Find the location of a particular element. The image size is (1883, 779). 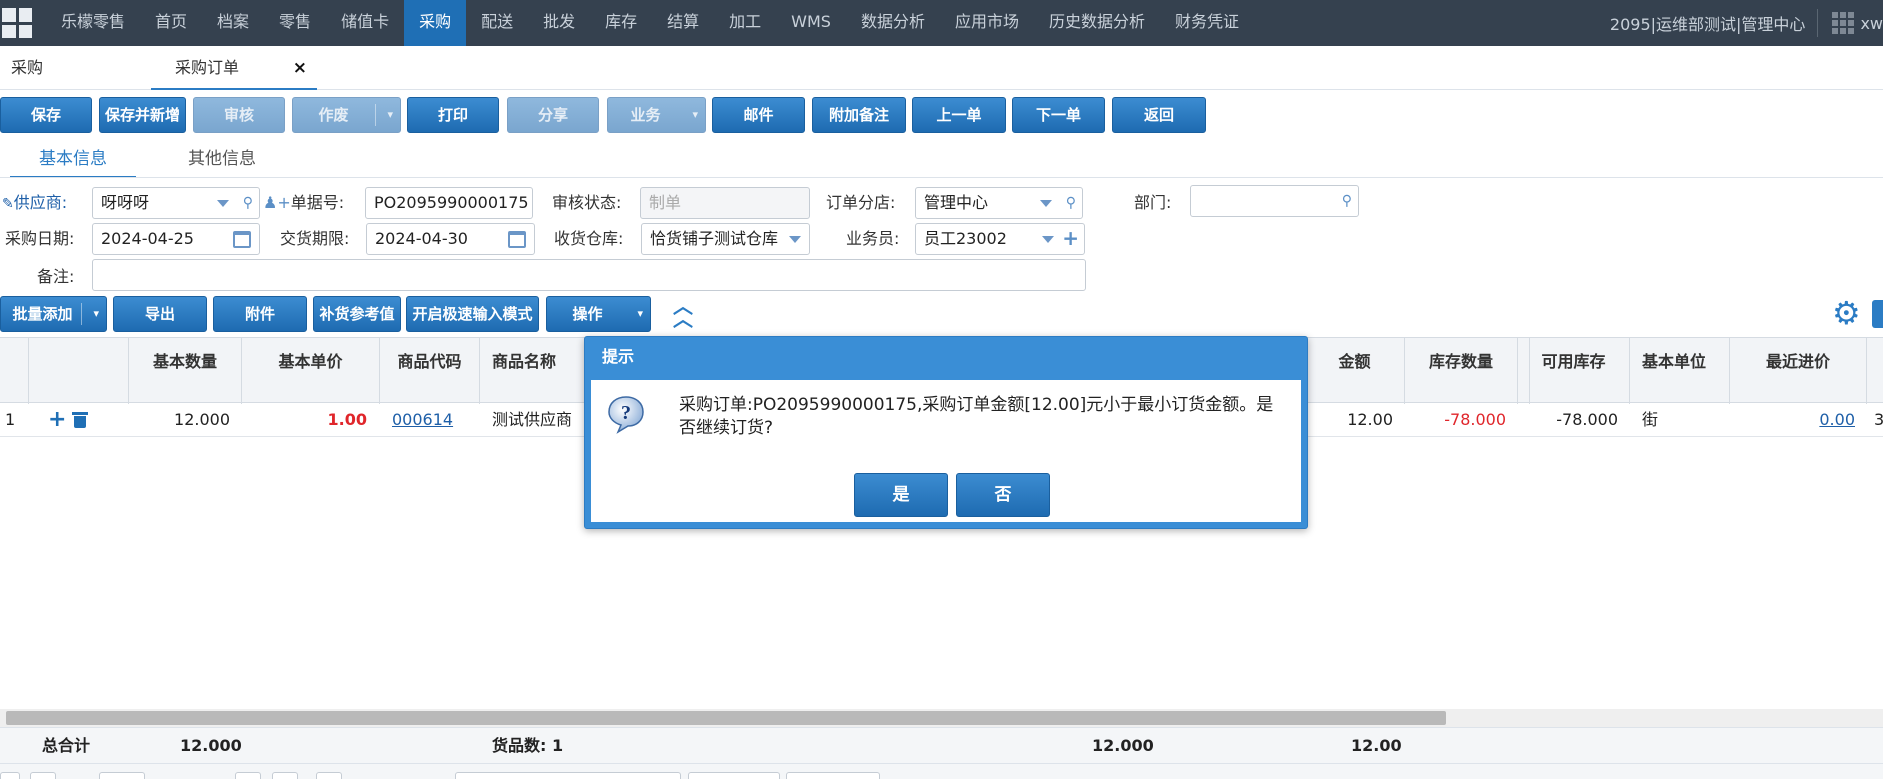

export-button: 导出 is located at coordinates (160, 314).